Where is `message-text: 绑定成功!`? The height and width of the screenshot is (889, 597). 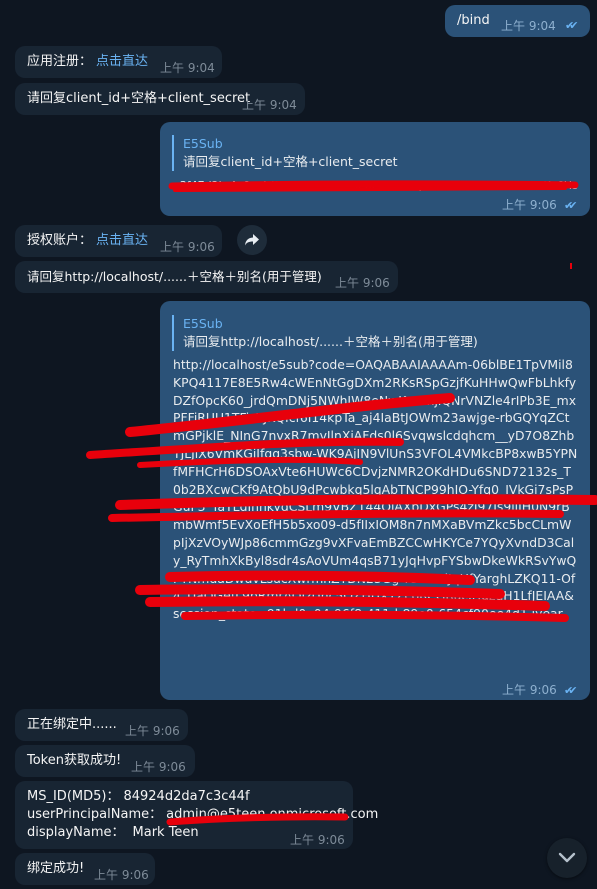 message-text: 绑定成功! is located at coordinates (56, 868).